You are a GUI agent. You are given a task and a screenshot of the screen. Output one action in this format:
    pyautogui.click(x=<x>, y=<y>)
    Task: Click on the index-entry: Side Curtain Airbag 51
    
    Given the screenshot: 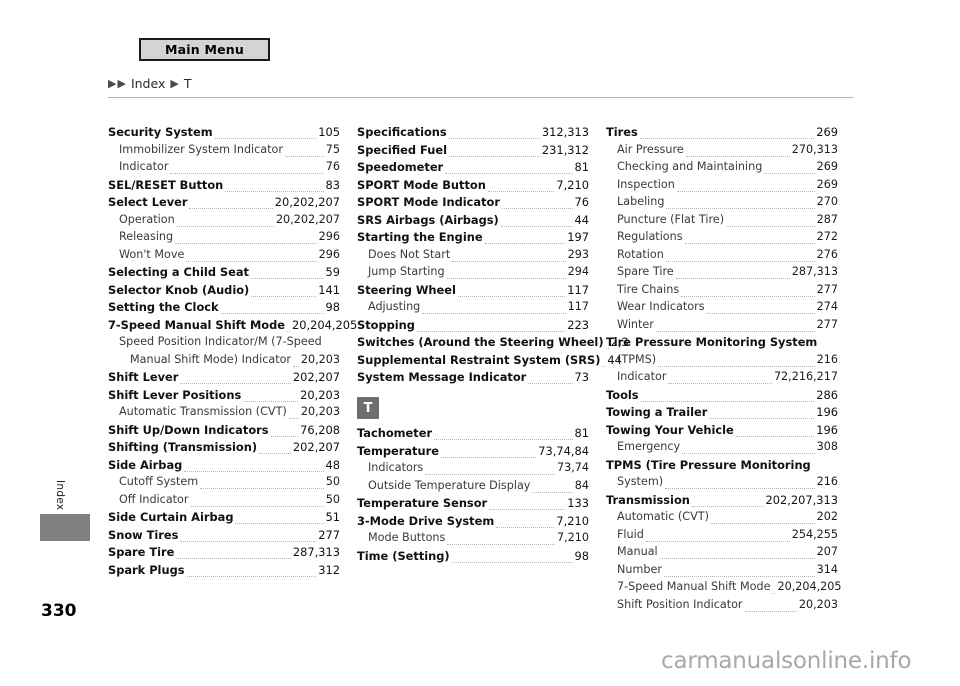 What is the action you would take?
    pyautogui.click(x=224, y=517)
    